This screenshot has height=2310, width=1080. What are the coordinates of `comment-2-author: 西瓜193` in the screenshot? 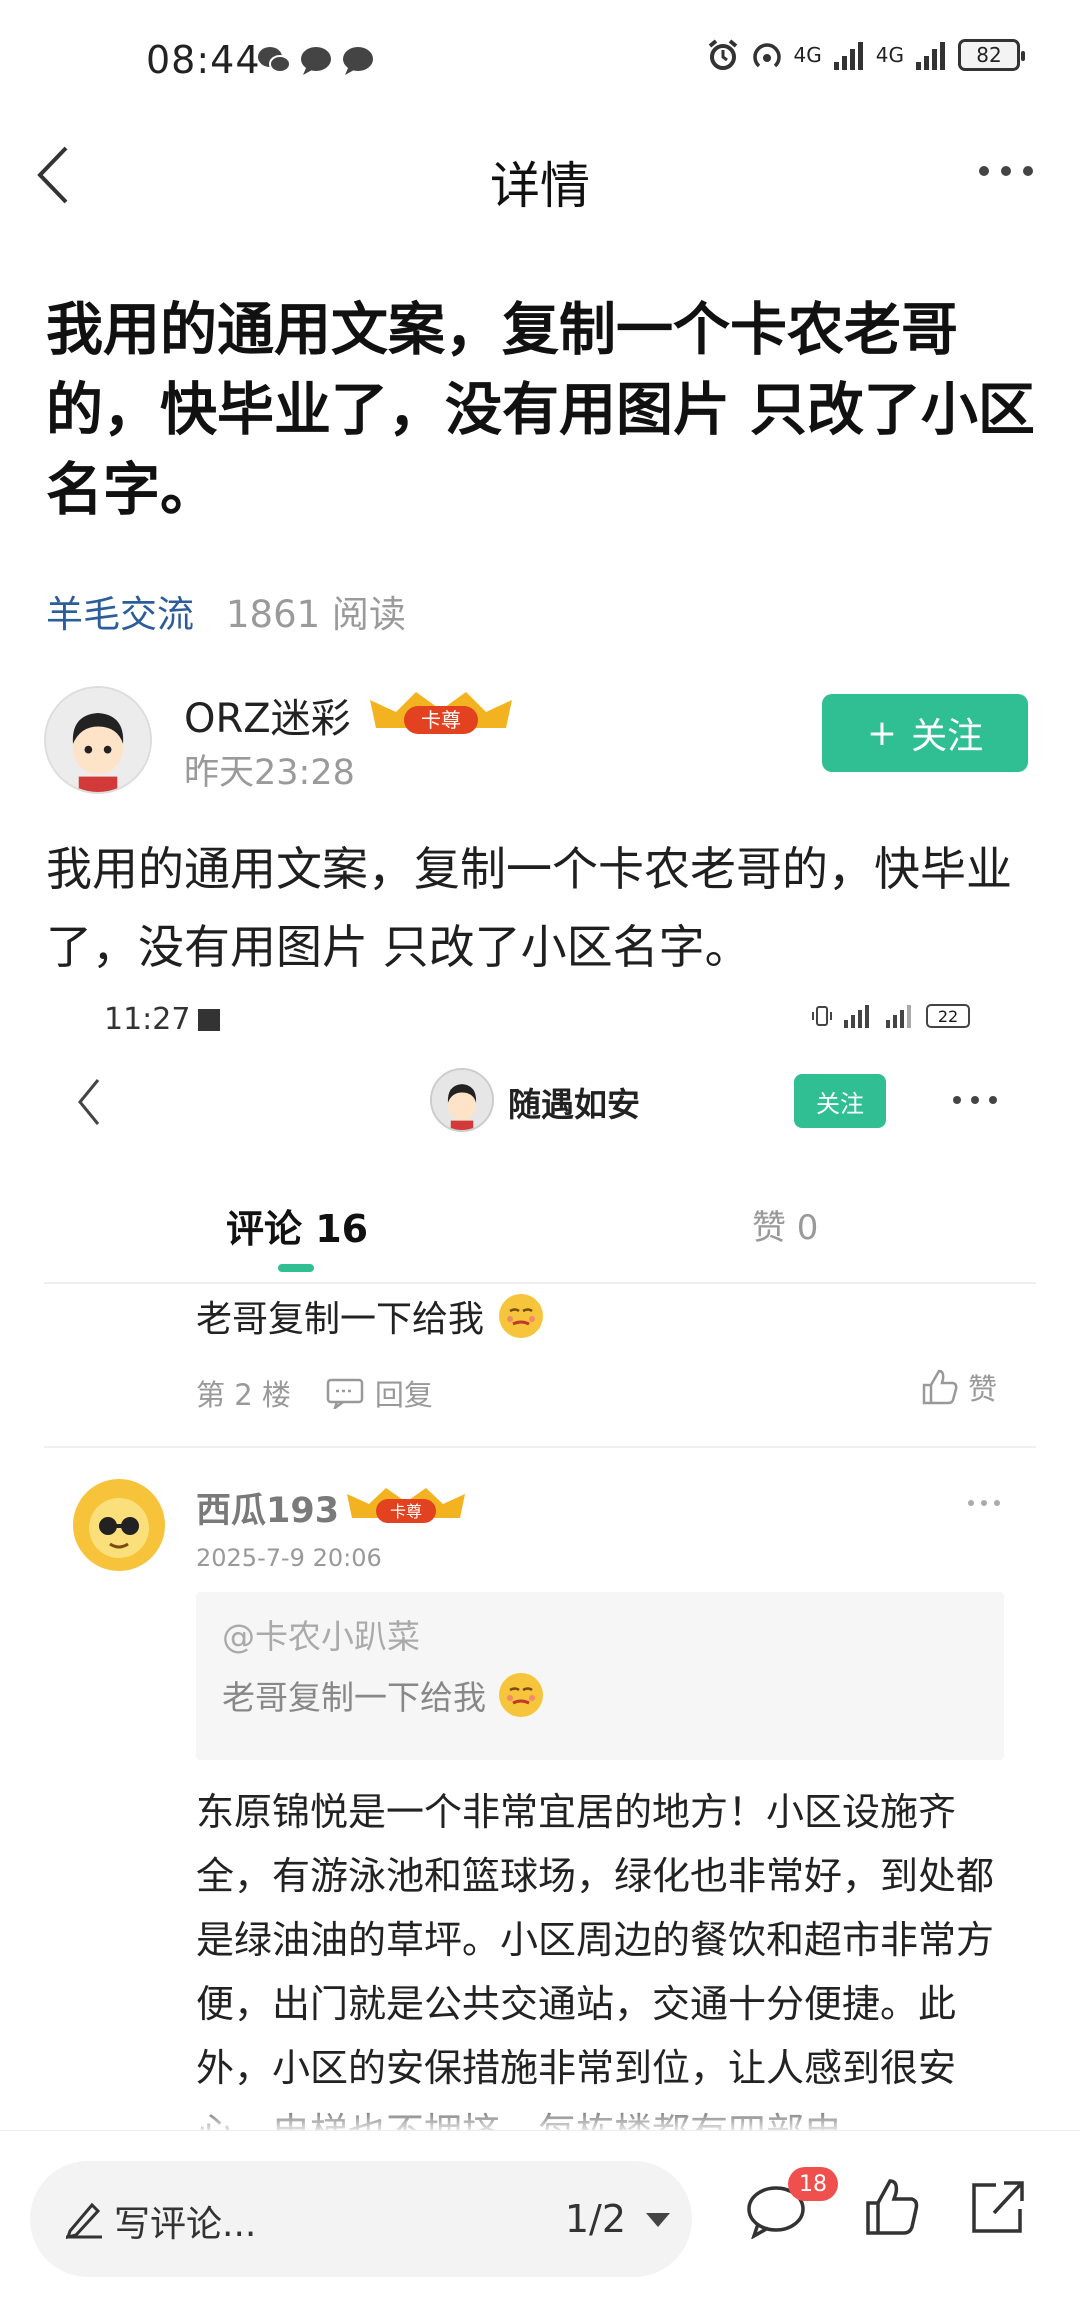 It's located at (267, 1507).